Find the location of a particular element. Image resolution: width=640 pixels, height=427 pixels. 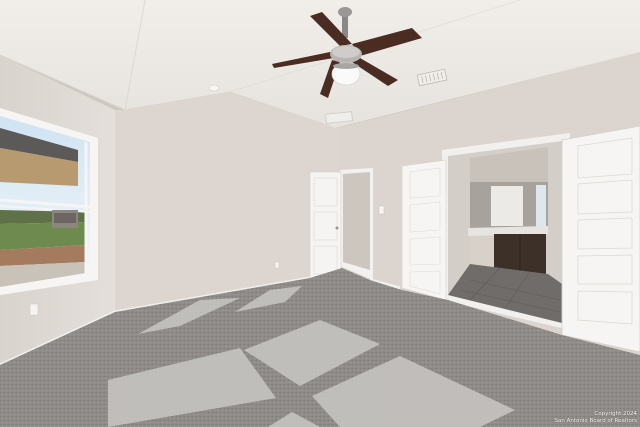

watermark-line-1: Copyright 2024 is located at coordinates (615, 414).